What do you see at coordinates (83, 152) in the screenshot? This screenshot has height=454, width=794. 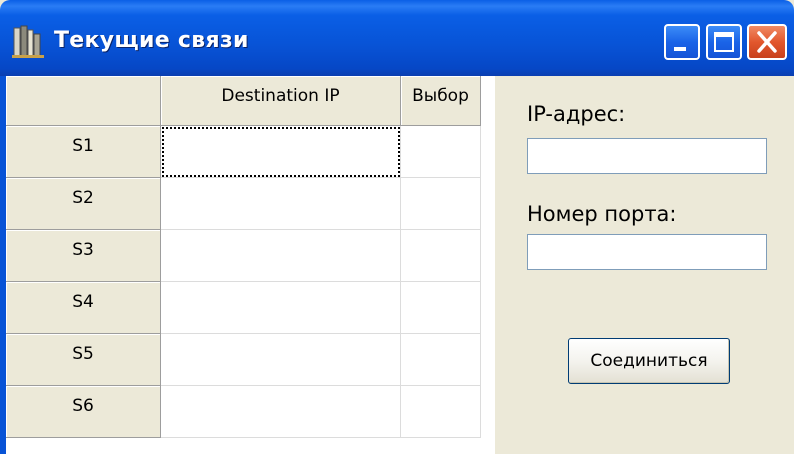 I see `row-header-s1: S1` at bounding box center [83, 152].